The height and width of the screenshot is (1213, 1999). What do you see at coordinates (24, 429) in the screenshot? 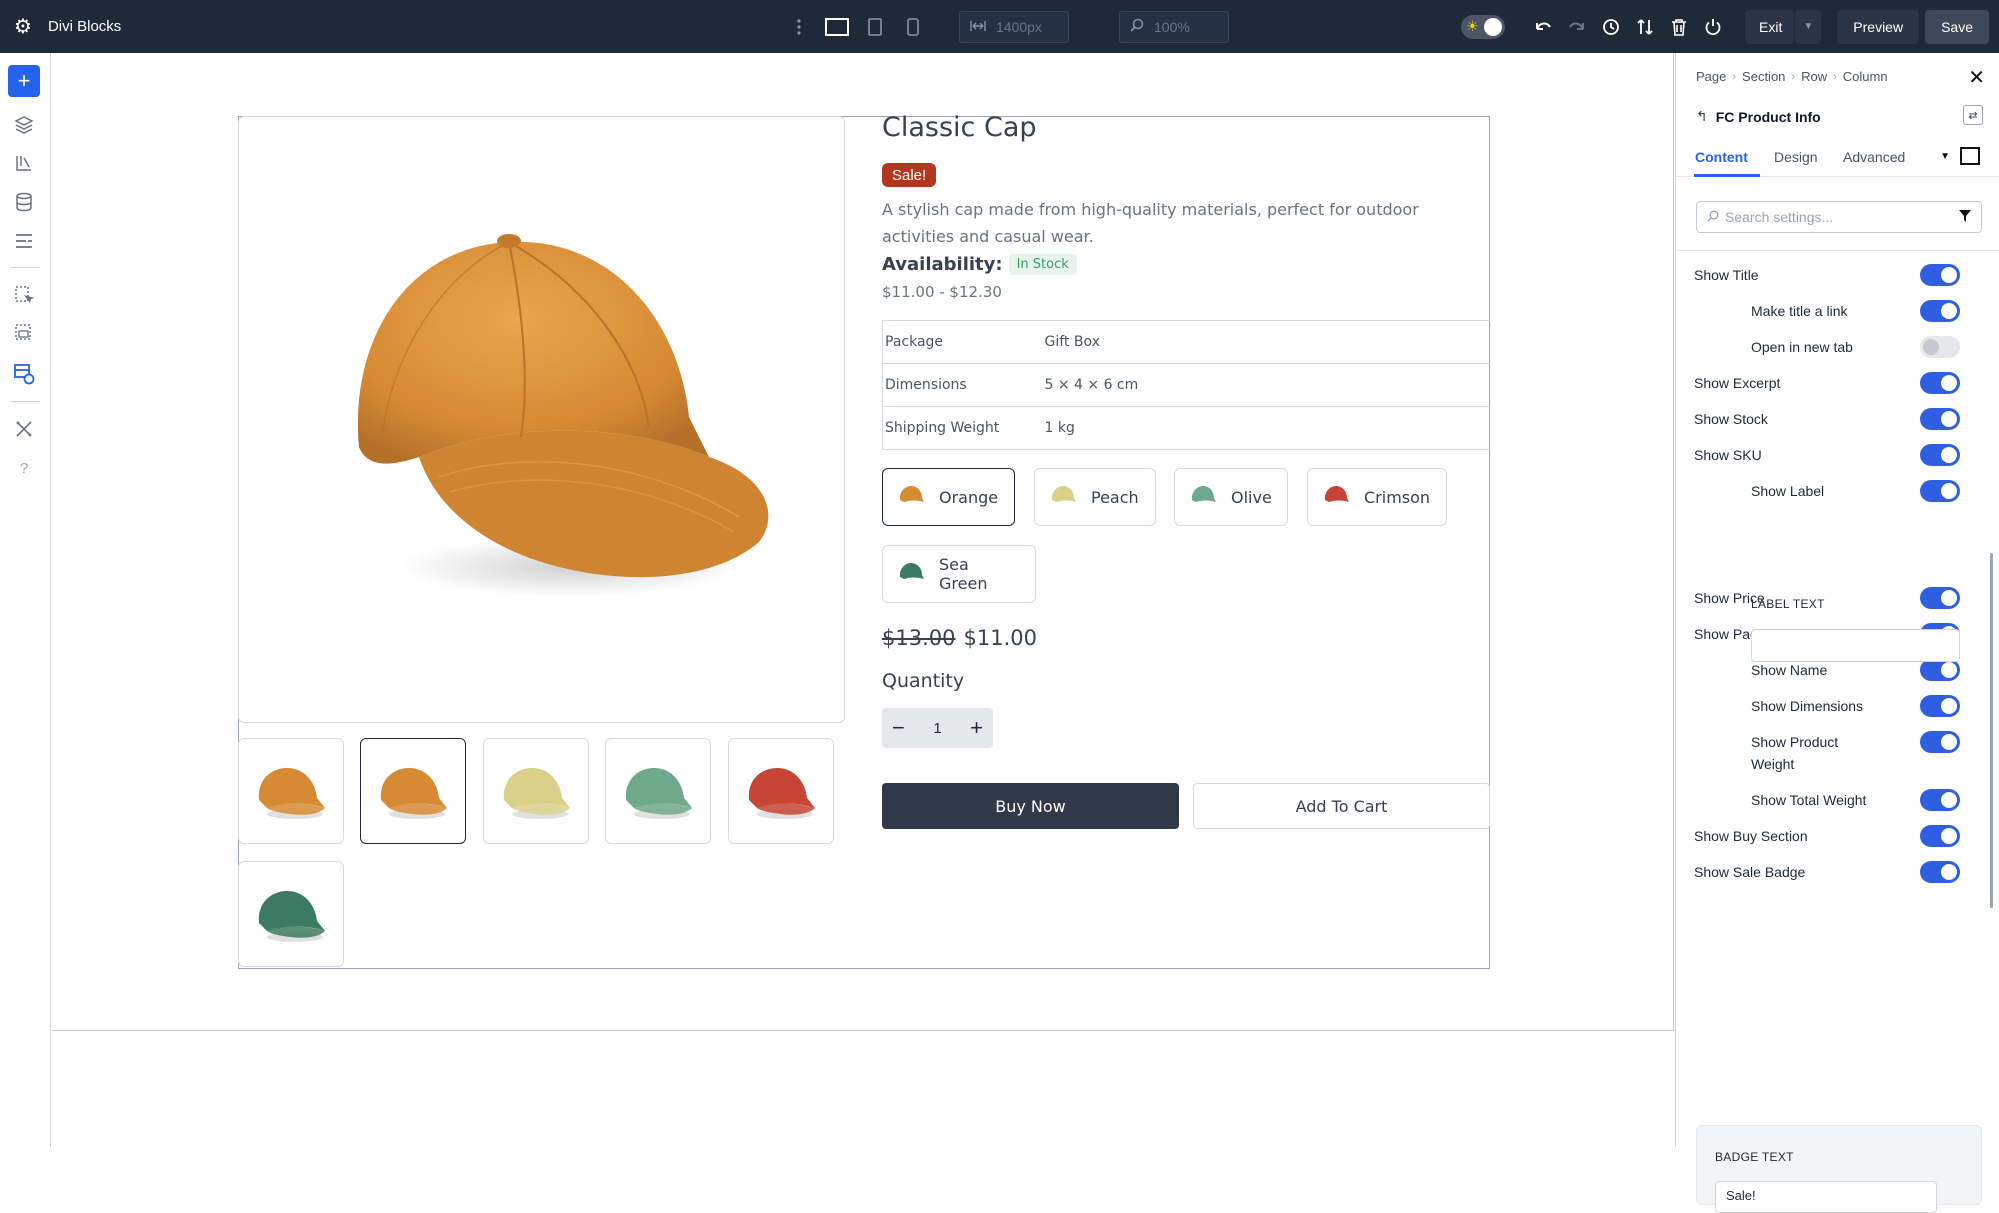
I see `tools-icon` at bounding box center [24, 429].